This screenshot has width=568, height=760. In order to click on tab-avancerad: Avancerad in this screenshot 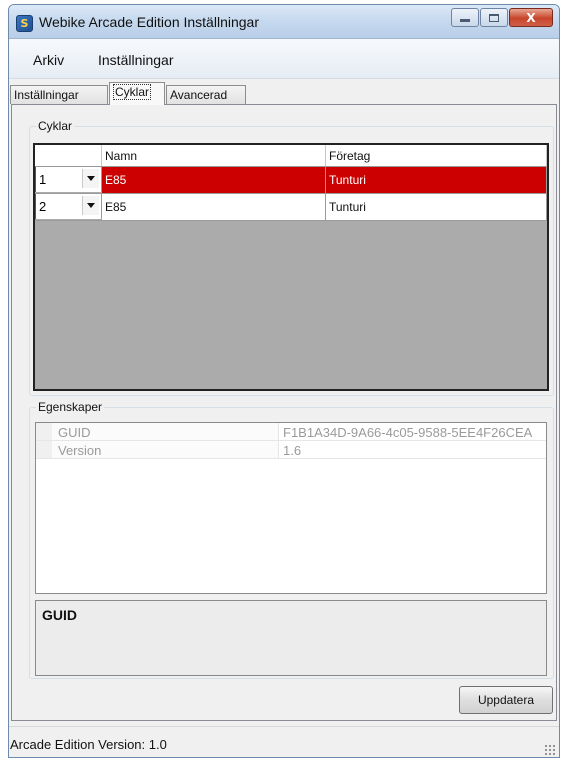, I will do `click(206, 94)`.